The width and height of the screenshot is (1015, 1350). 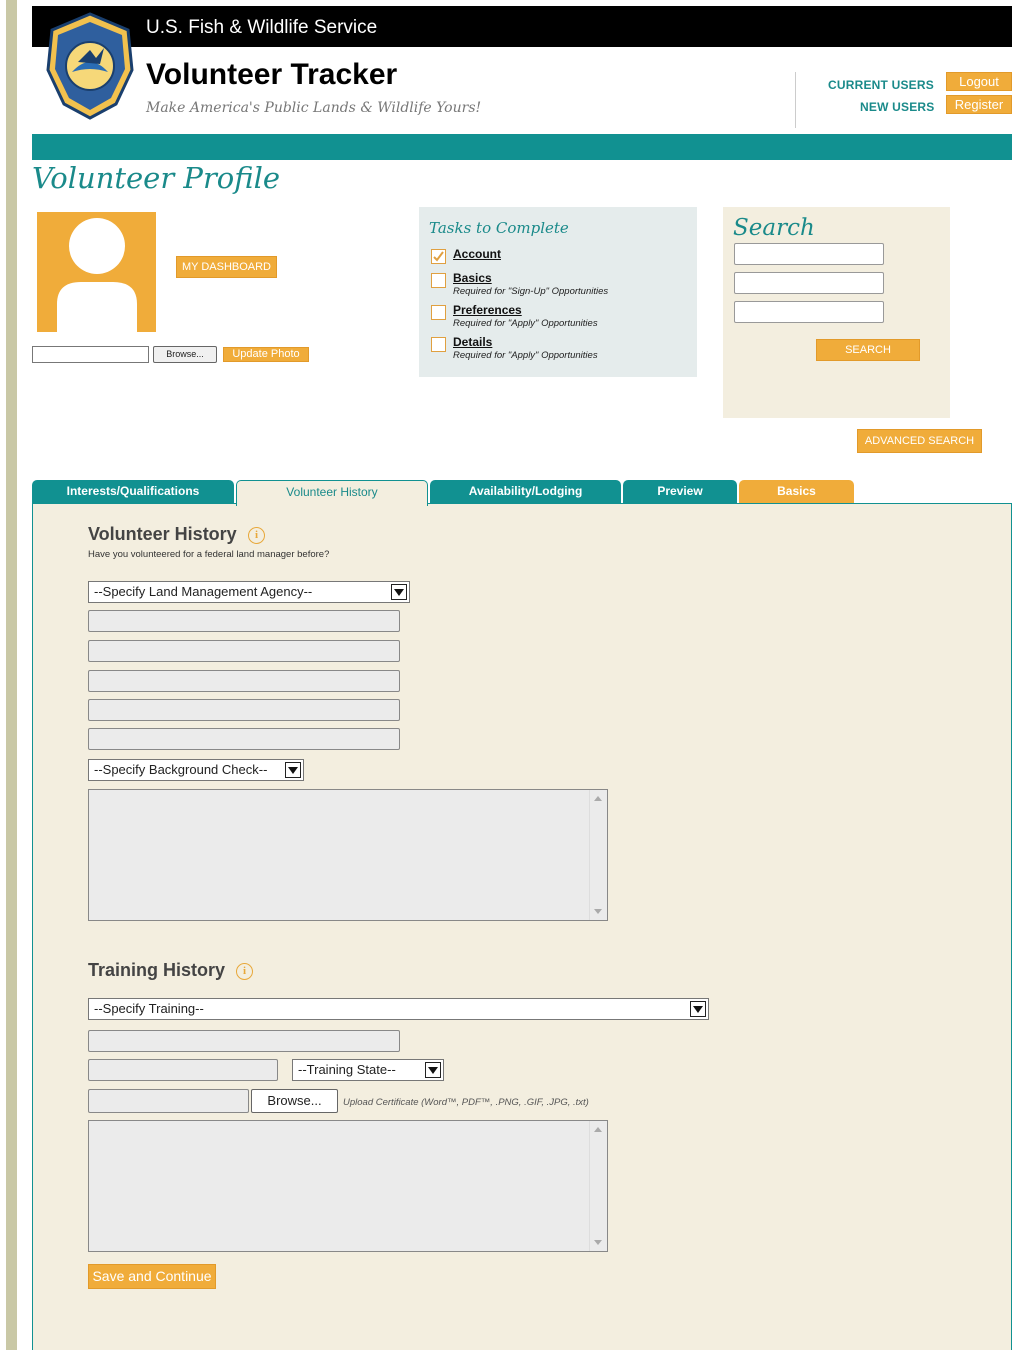 I want to click on agency-select-value: --Specify Land Management Agency--, so click(x=203, y=591).